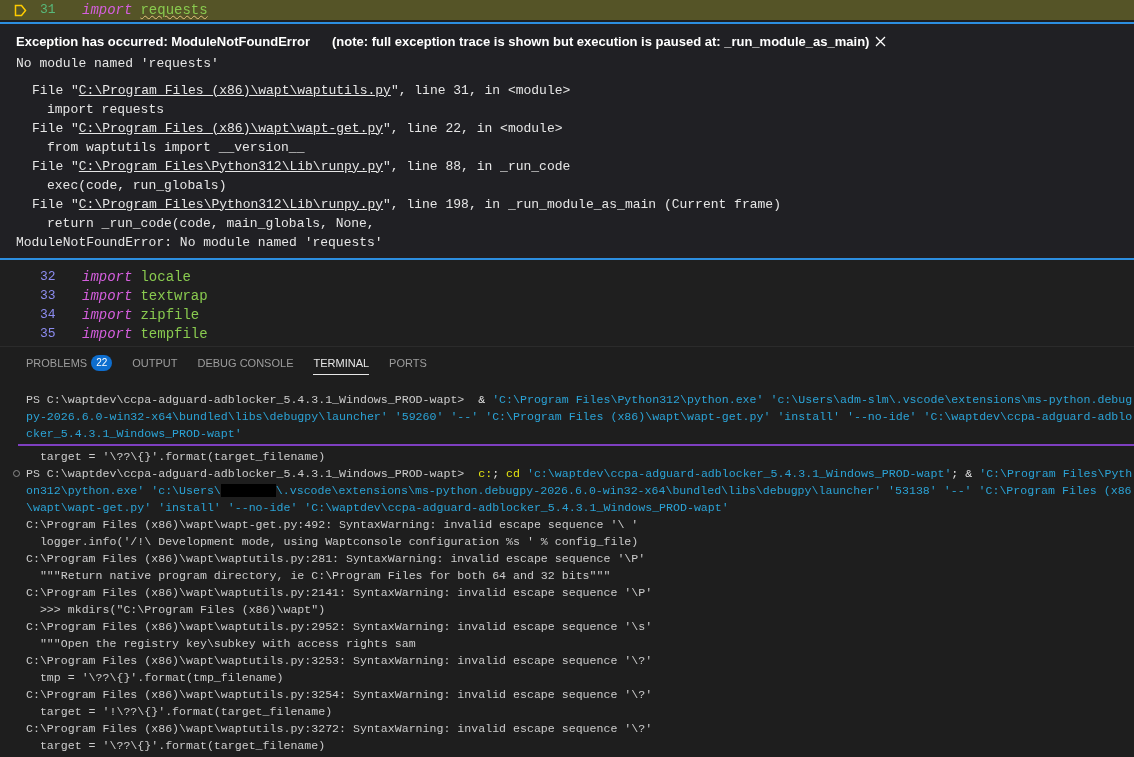 This screenshot has width=1134, height=757. I want to click on trace-code: exec(code, run_globals), so click(137, 185).